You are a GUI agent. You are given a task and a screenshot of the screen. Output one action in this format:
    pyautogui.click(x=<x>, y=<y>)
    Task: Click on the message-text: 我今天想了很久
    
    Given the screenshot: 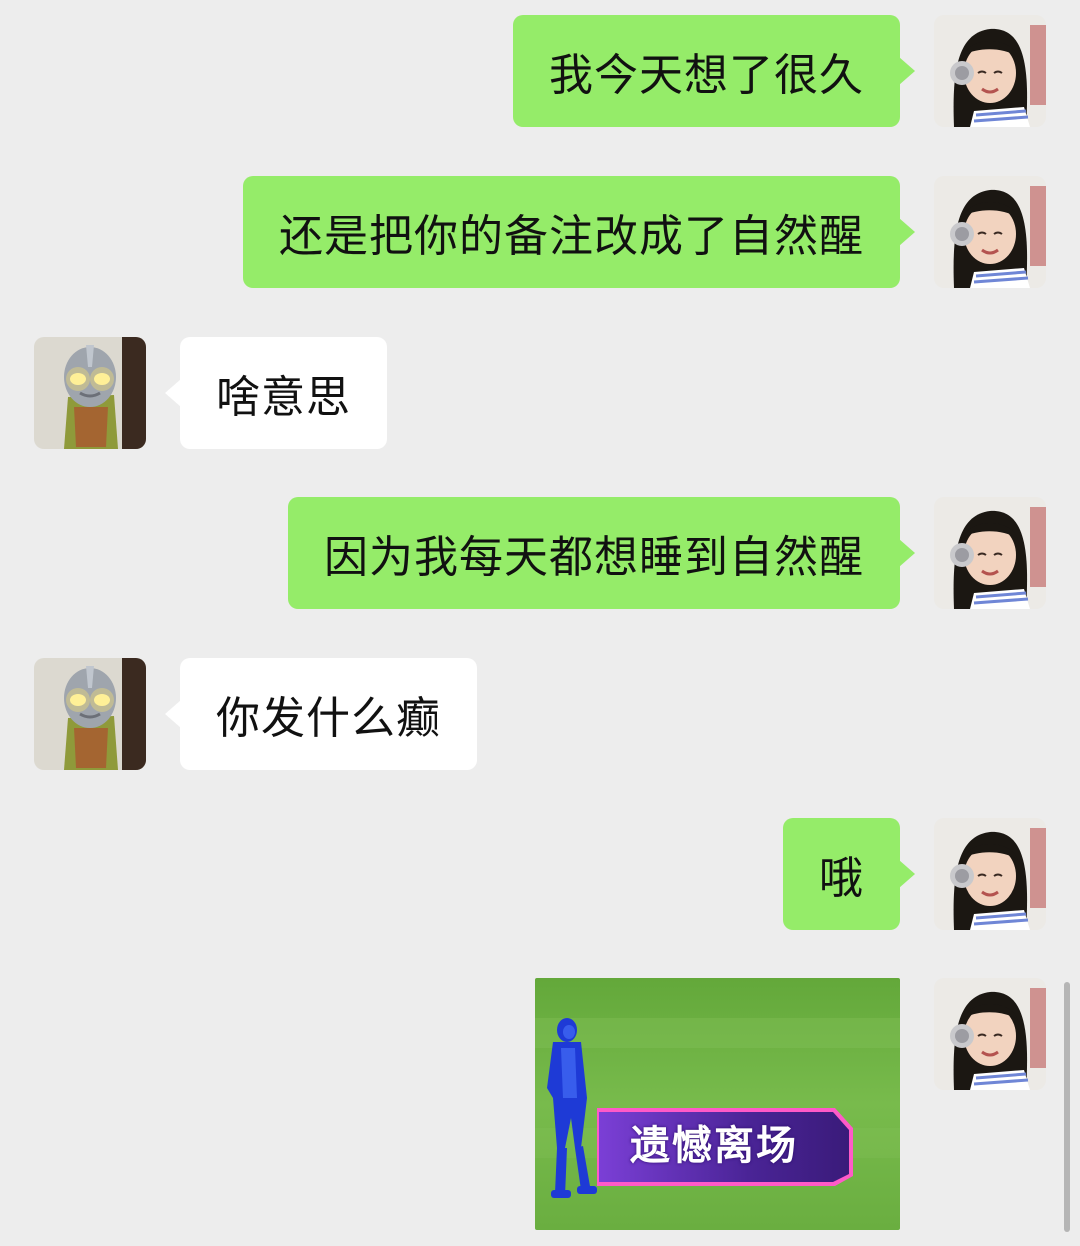 What is the action you would take?
    pyautogui.click(x=706, y=75)
    